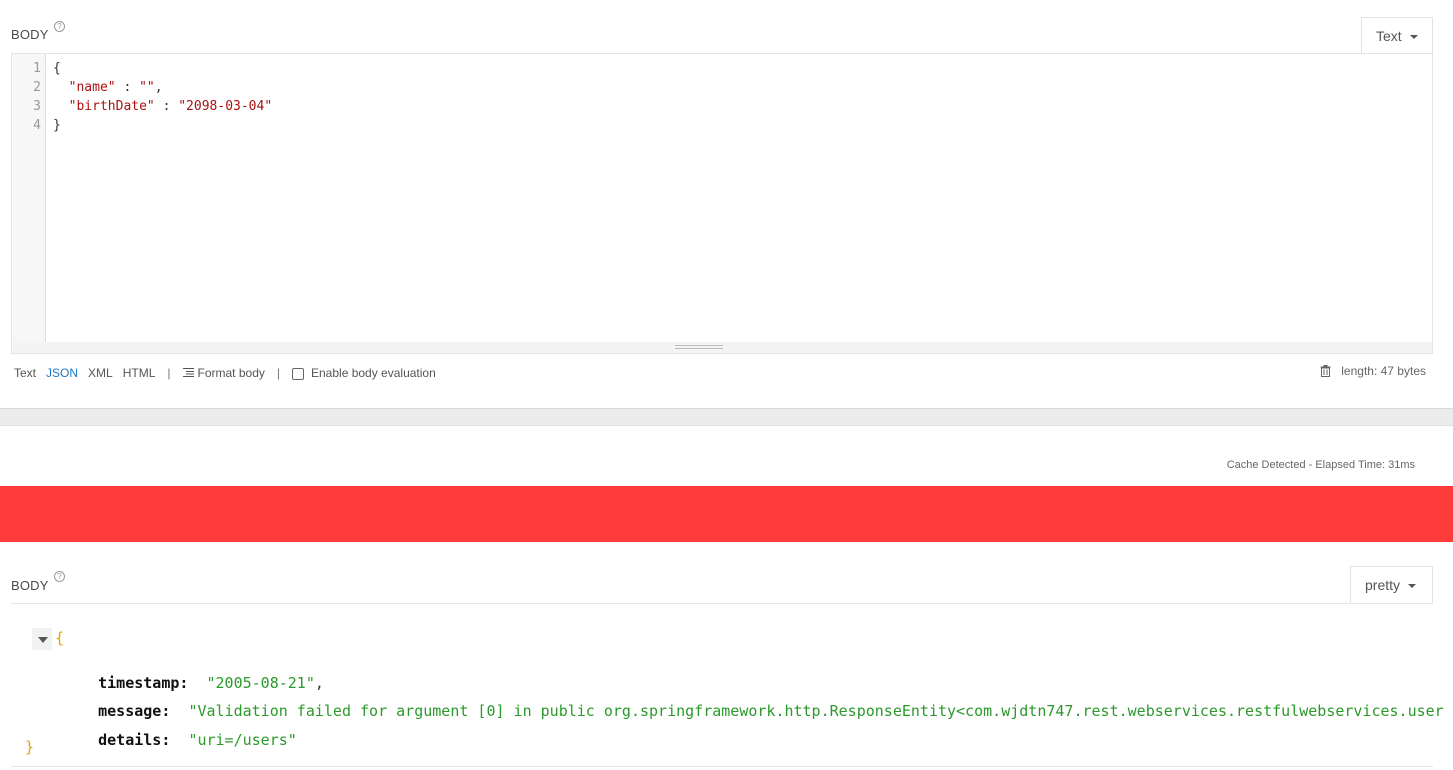  What do you see at coordinates (30, 34) in the screenshot?
I see `request-body-label: BODY` at bounding box center [30, 34].